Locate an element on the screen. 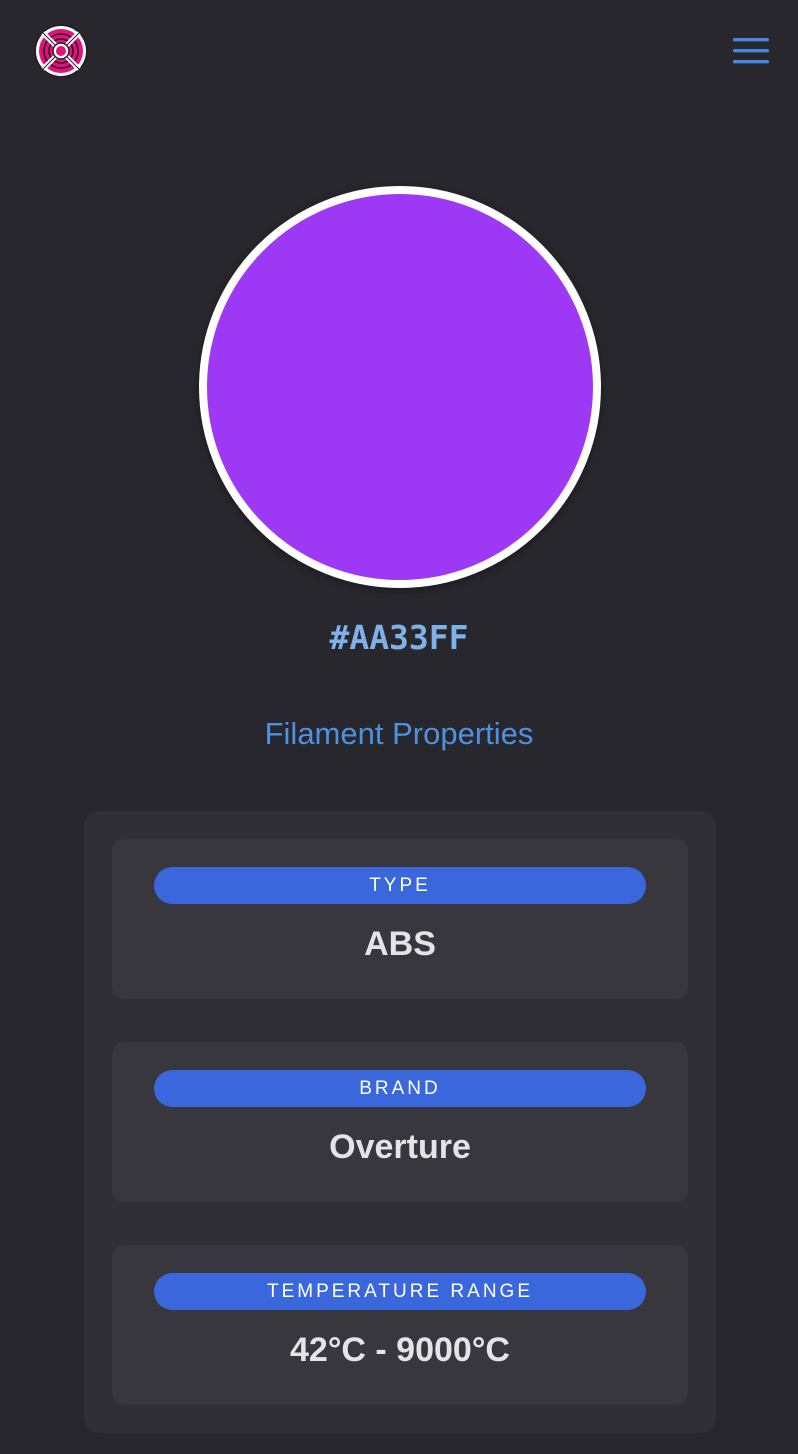 Image resolution: width=798 pixels, height=1454 pixels. property-value: 42°C - 9000°C is located at coordinates (400, 1350).